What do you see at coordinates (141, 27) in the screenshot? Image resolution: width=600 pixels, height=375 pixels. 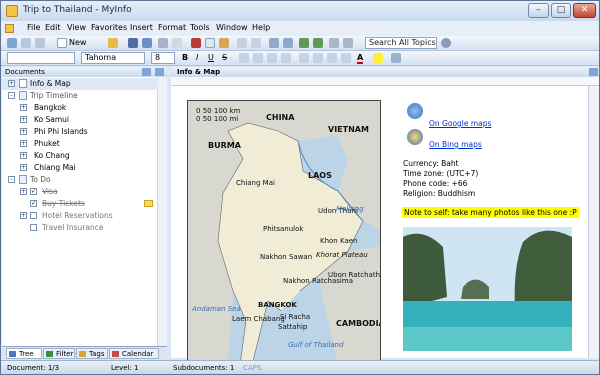 I see `menu-insert: Insert` at bounding box center [141, 27].